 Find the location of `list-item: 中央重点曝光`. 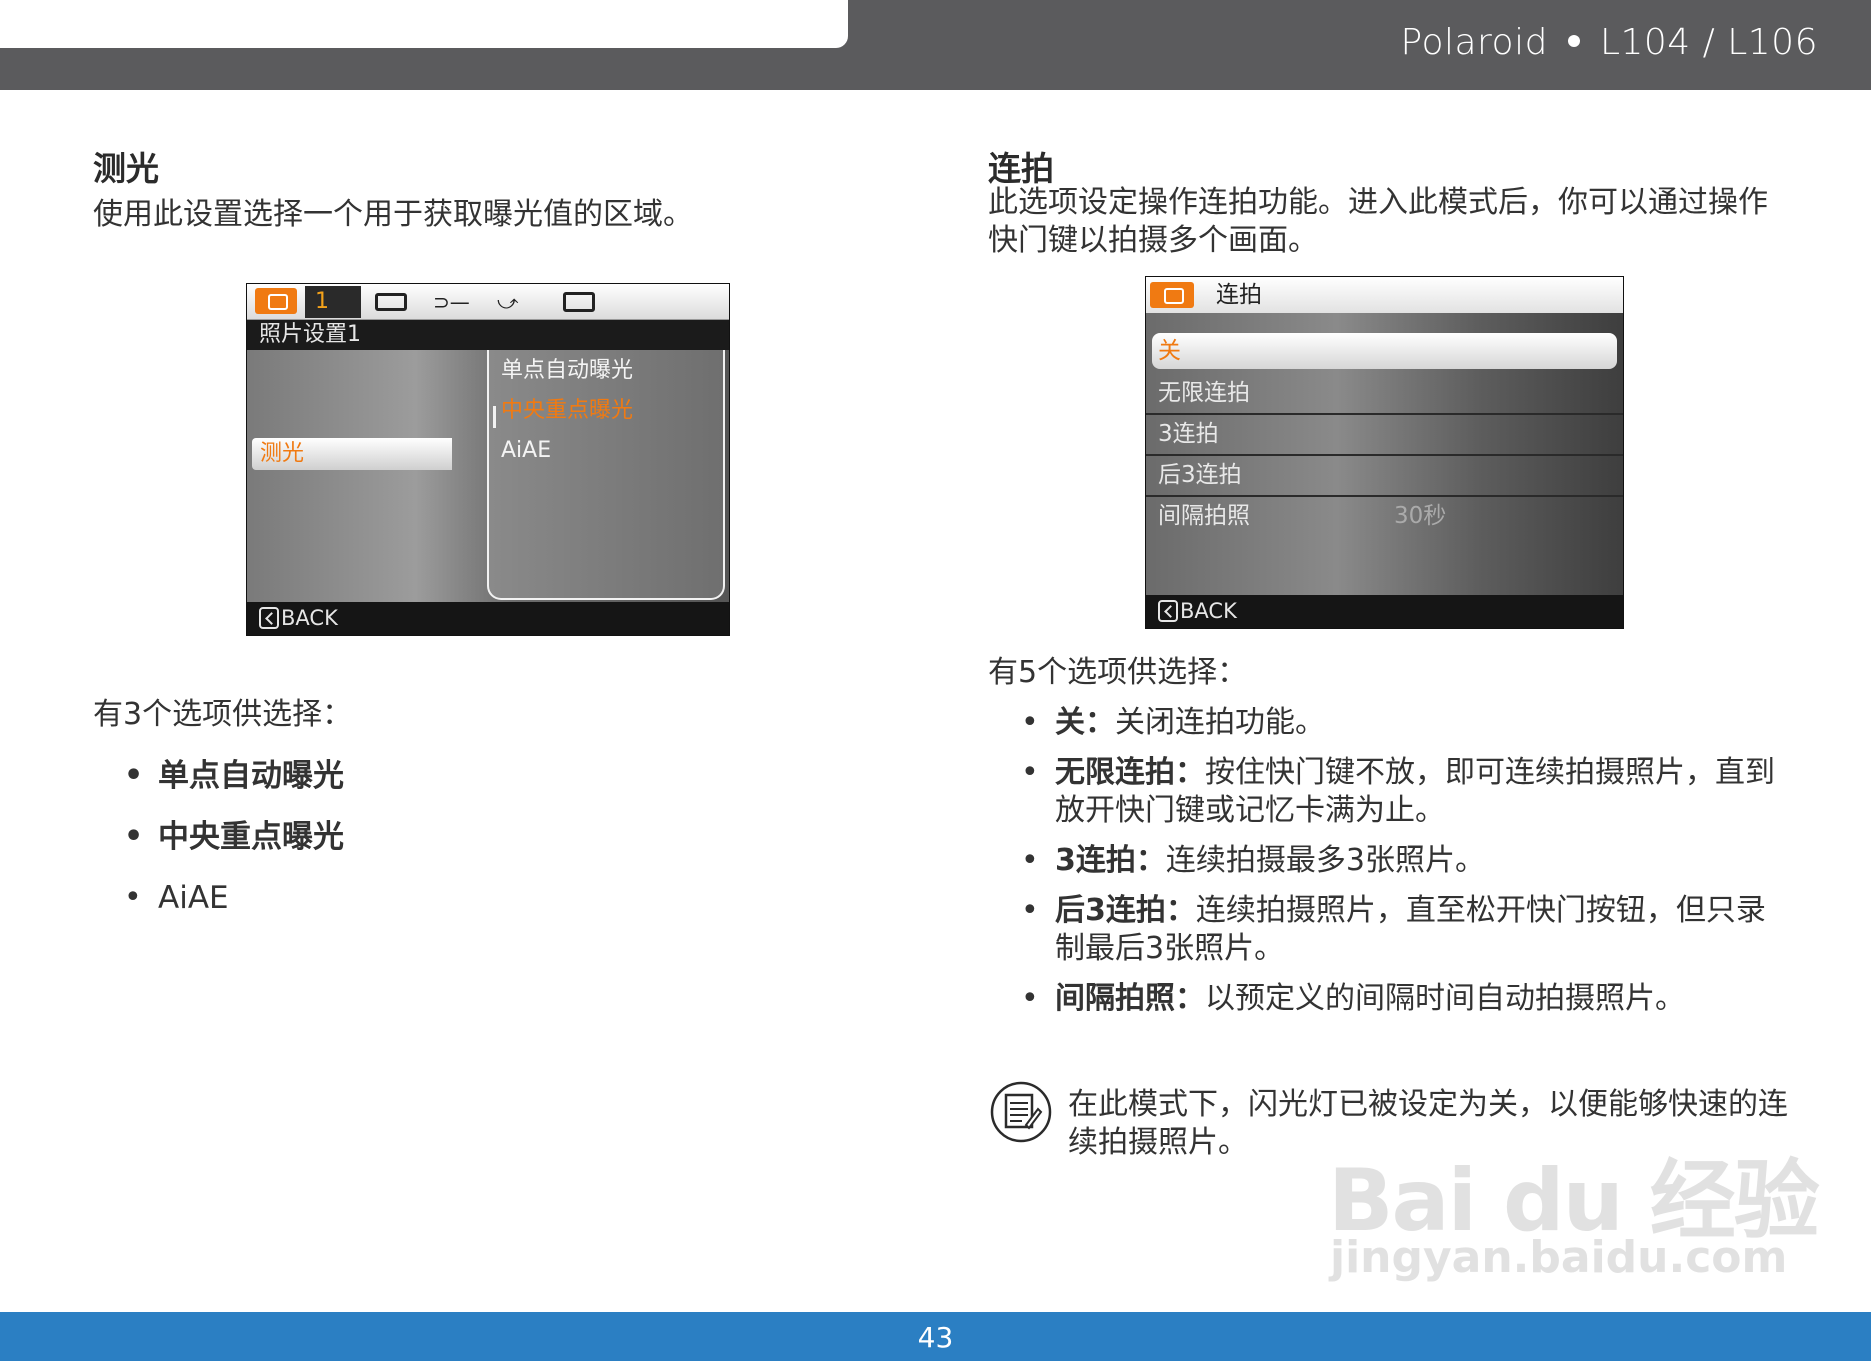

list-item: 中央重点曝光 is located at coordinates (234, 837).